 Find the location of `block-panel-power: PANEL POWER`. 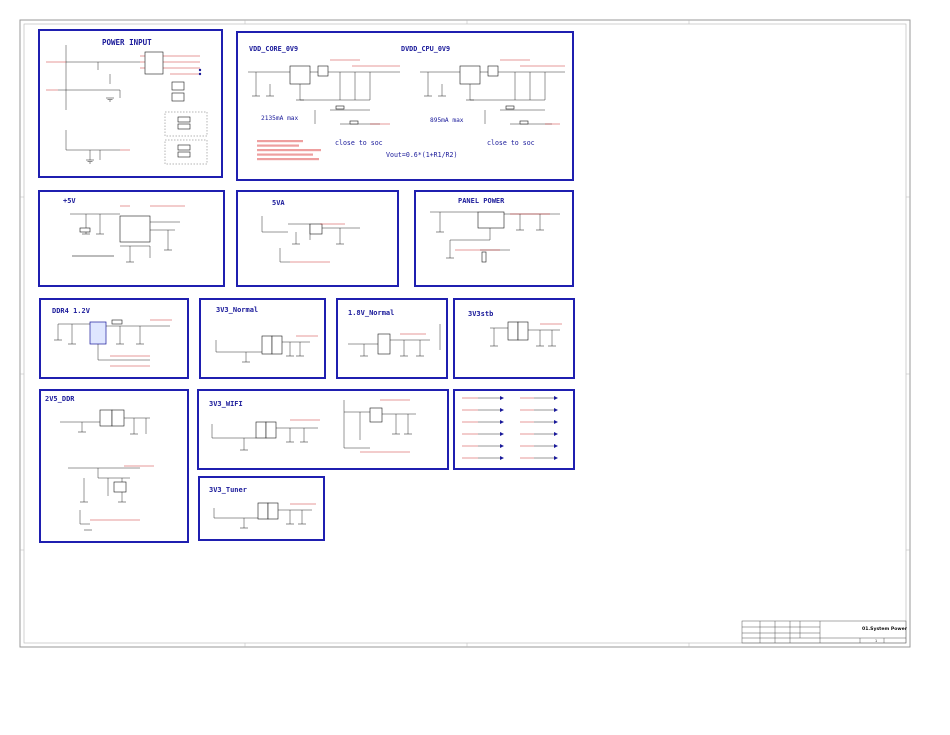

block-panel-power: PANEL POWER is located at coordinates (494, 238).